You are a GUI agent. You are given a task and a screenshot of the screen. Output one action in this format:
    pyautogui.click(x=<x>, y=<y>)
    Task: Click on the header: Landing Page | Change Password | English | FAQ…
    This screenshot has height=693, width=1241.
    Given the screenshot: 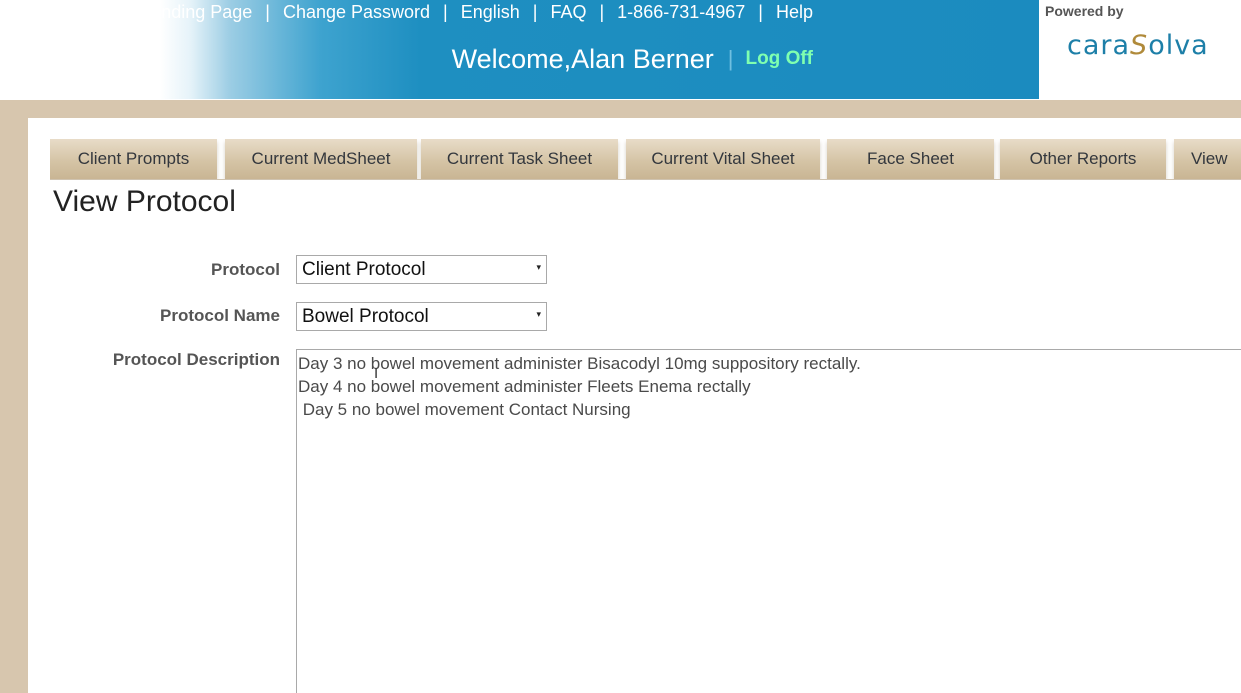 What is the action you would take?
    pyautogui.click(x=620, y=50)
    